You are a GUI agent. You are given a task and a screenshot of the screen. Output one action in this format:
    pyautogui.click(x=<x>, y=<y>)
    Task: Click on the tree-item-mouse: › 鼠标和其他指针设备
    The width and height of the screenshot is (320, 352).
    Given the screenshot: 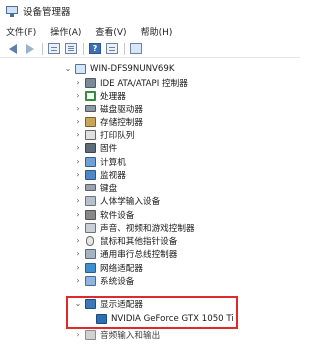 What is the action you would take?
    pyautogui.click(x=125, y=240)
    